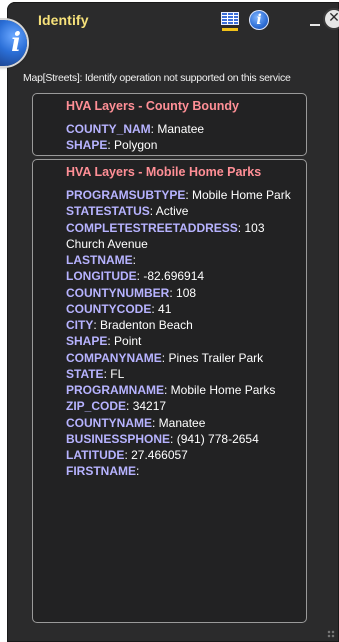 The height and width of the screenshot is (642, 339). I want to click on attribute-key: FIRSTNAME, so click(101, 471).